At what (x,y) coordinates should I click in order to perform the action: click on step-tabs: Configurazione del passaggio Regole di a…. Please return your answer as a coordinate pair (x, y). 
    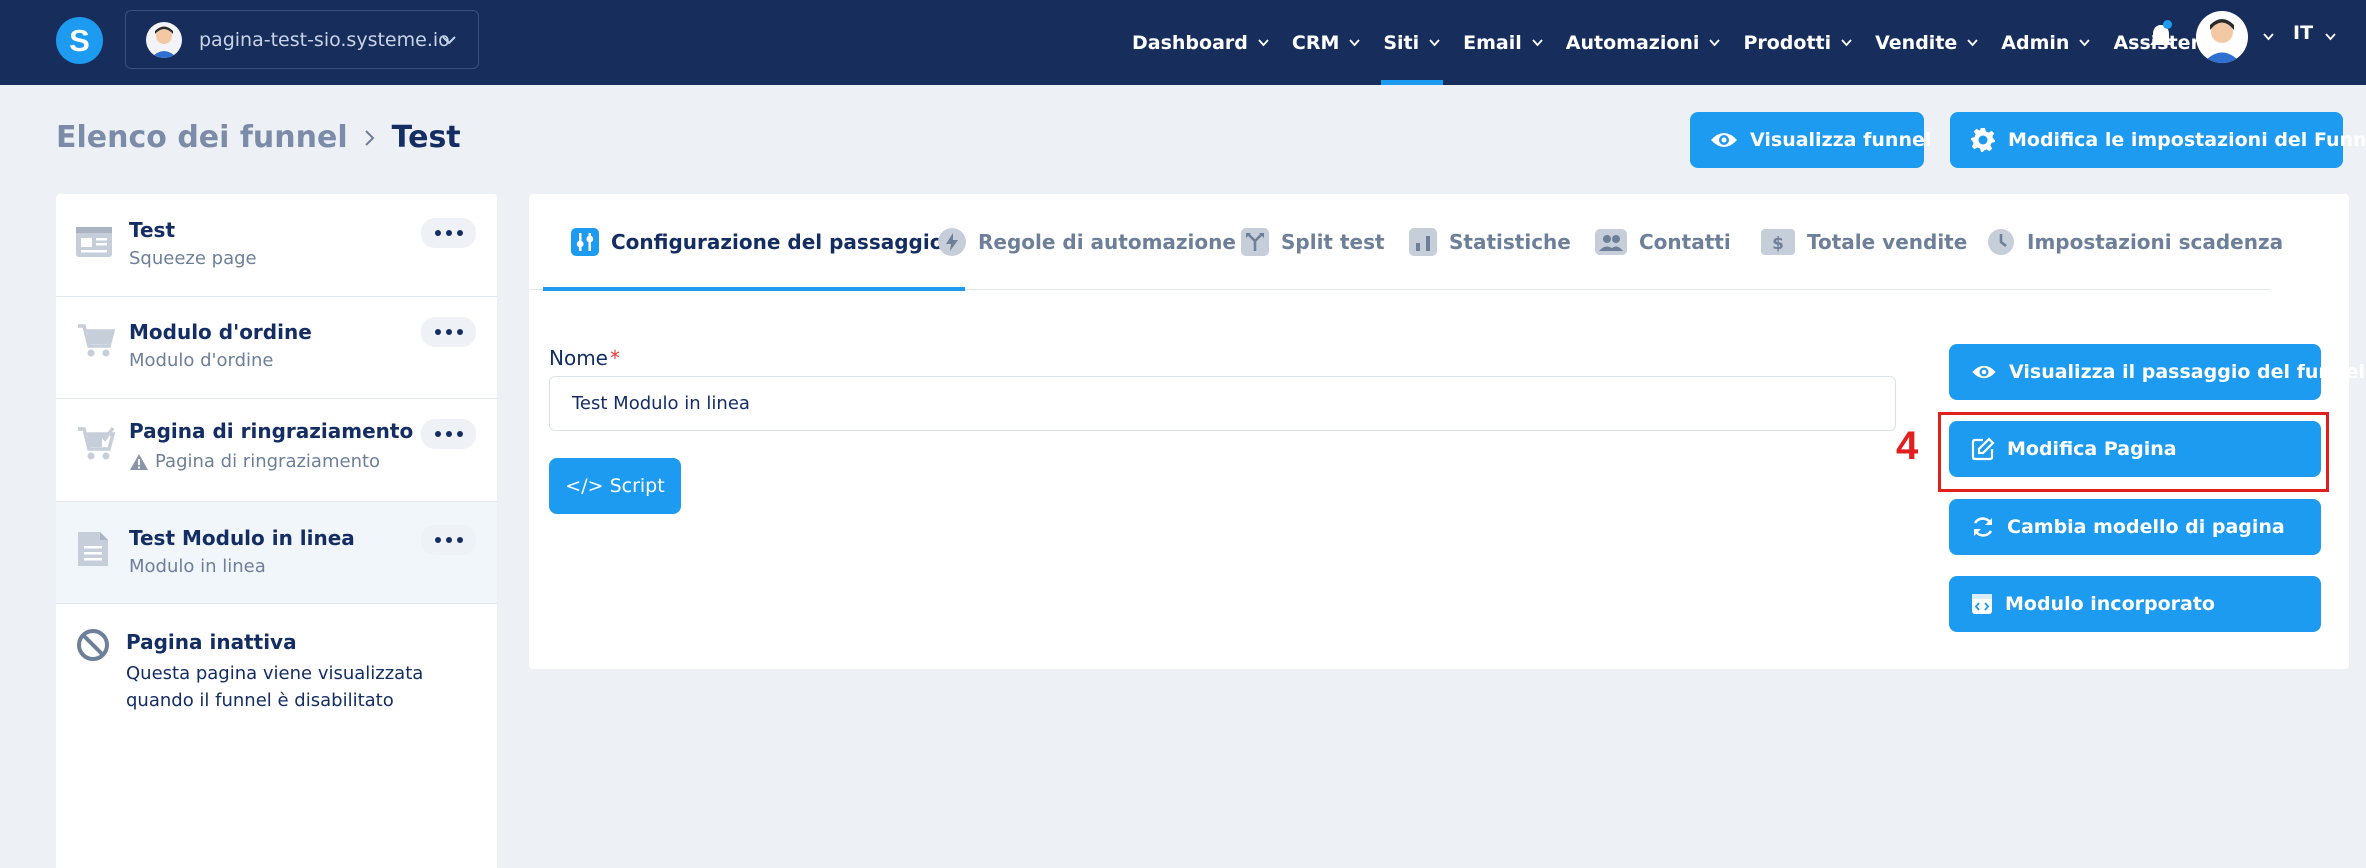
    Looking at the image, I should click on (1406, 242).